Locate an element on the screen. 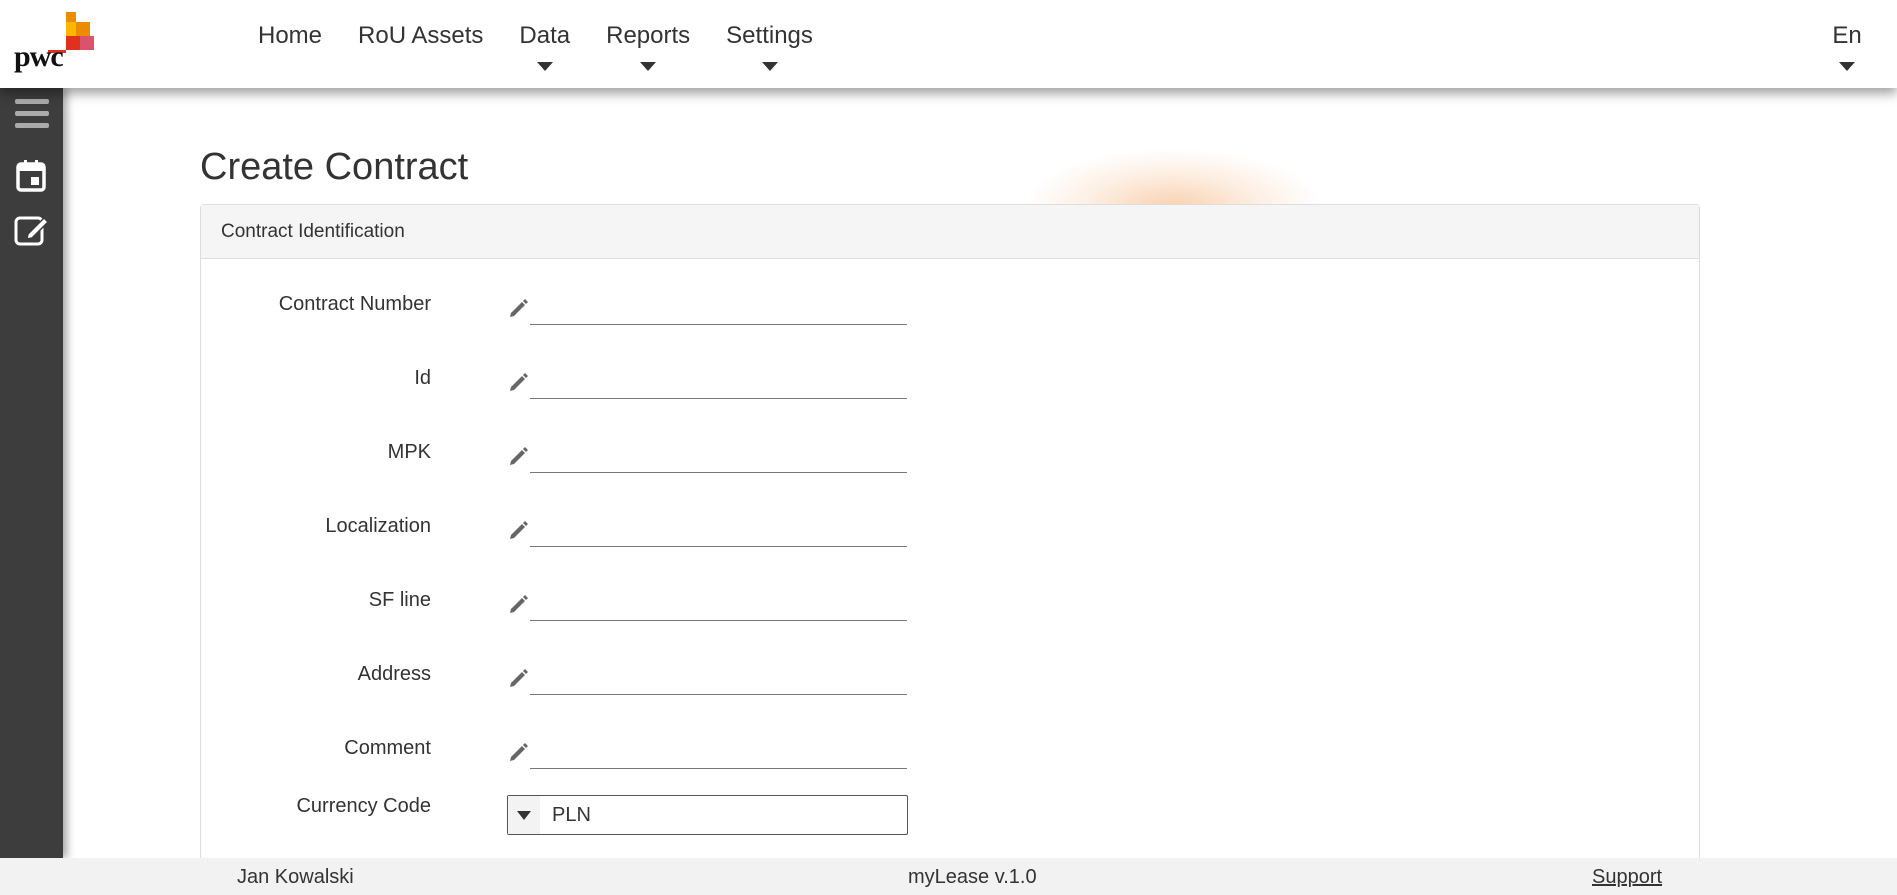  support-link: Support is located at coordinates (1627, 877).